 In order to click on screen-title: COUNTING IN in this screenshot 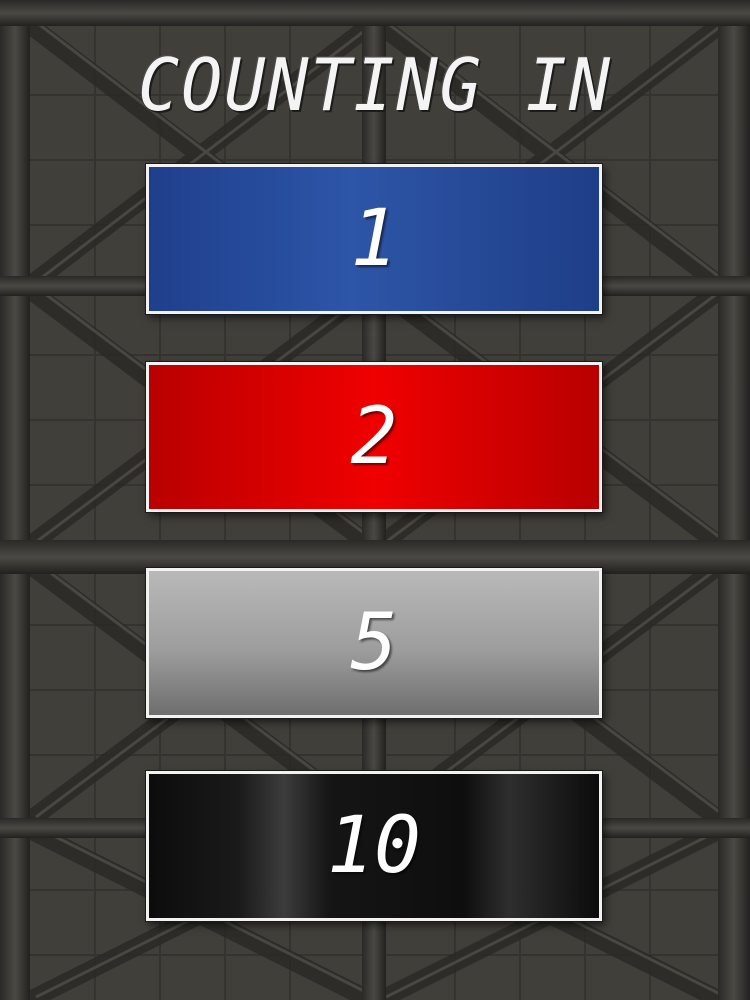, I will do `click(375, 85)`.